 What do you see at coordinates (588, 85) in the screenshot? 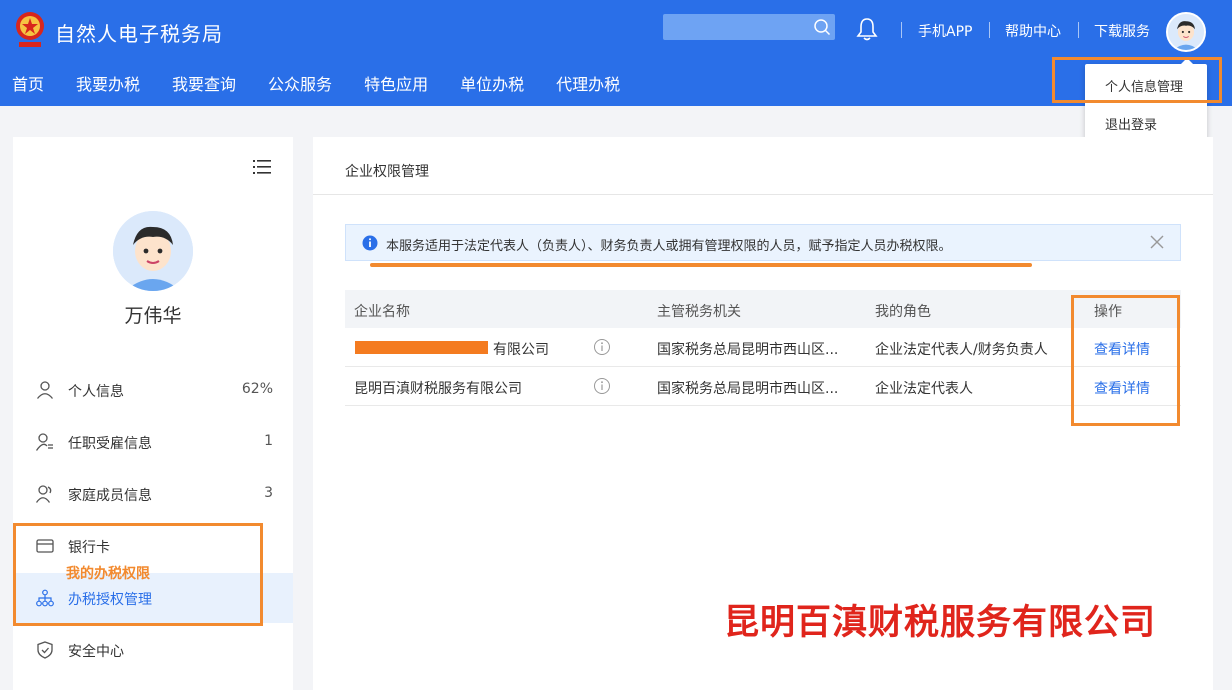
I see `nav-agent-tax: 代理办税` at bounding box center [588, 85].